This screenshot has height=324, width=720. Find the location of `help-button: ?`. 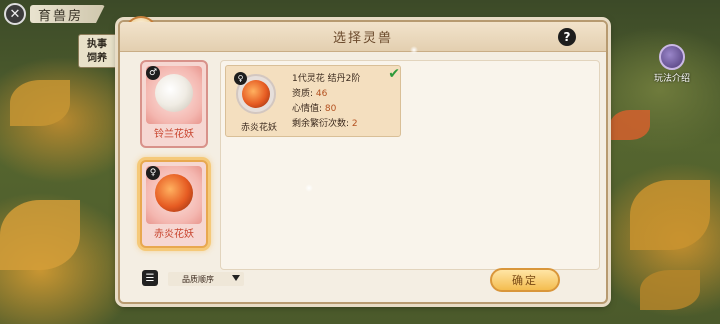

help-button: ? is located at coordinates (567, 37).